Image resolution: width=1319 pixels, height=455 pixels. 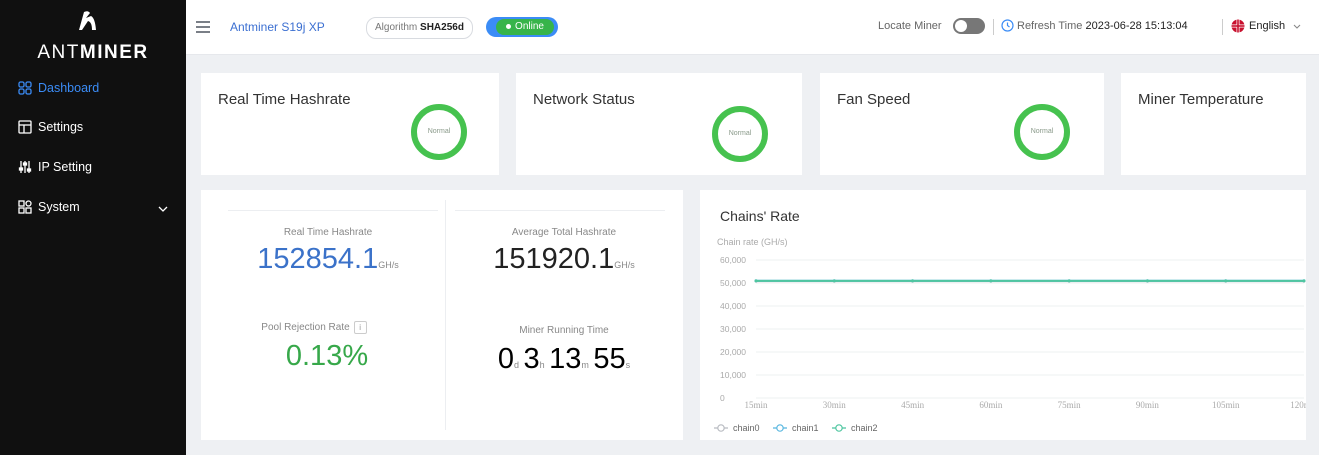 I want to click on language-select: English, so click(x=1267, y=26).